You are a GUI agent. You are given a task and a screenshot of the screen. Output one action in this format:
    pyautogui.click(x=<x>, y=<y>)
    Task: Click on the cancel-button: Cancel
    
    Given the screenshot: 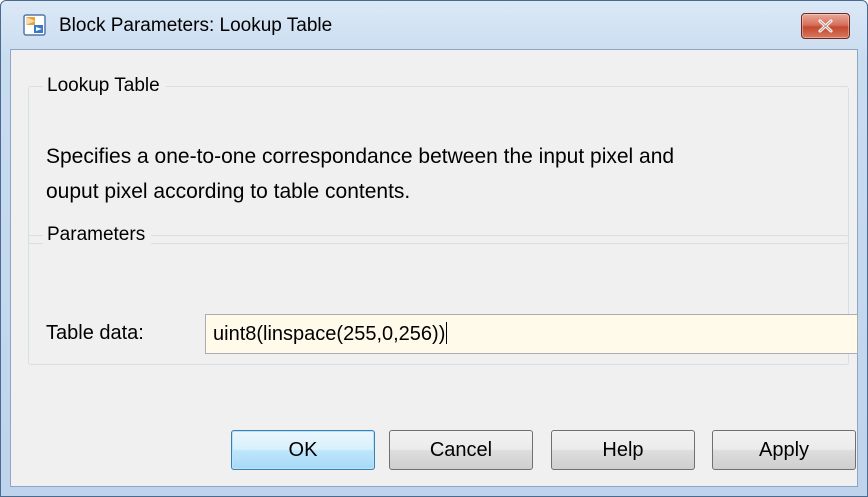 What is the action you would take?
    pyautogui.click(x=461, y=450)
    